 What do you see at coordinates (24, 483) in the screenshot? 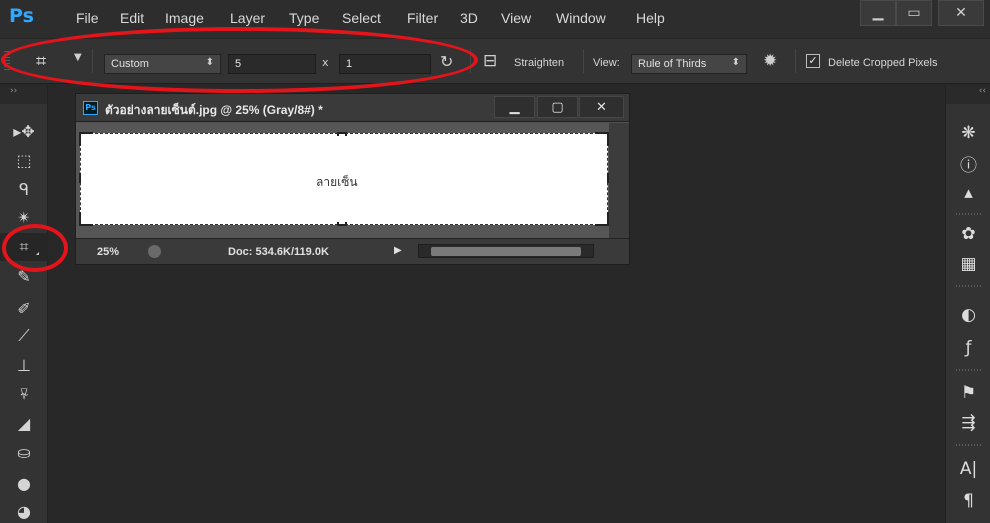
I see `blur-tool-icon: ●` at bounding box center [24, 483].